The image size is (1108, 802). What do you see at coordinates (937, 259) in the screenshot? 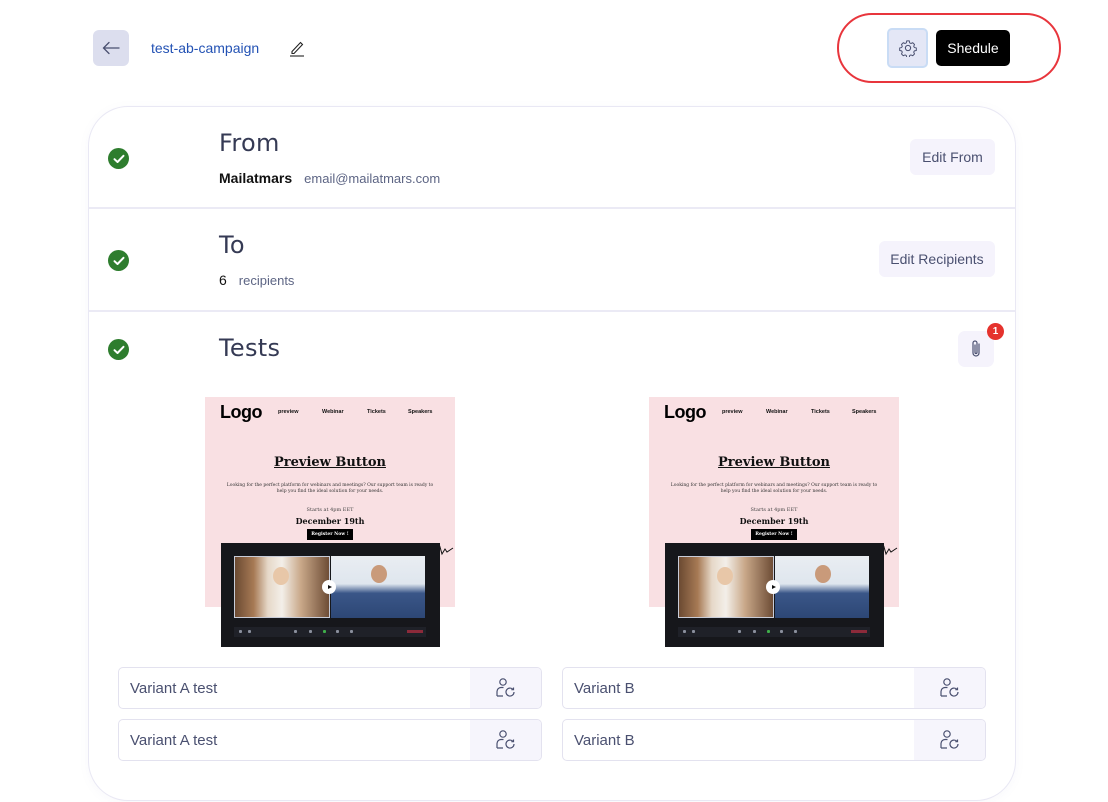
I see `edit-recipients-button: Edit Recipients` at bounding box center [937, 259].